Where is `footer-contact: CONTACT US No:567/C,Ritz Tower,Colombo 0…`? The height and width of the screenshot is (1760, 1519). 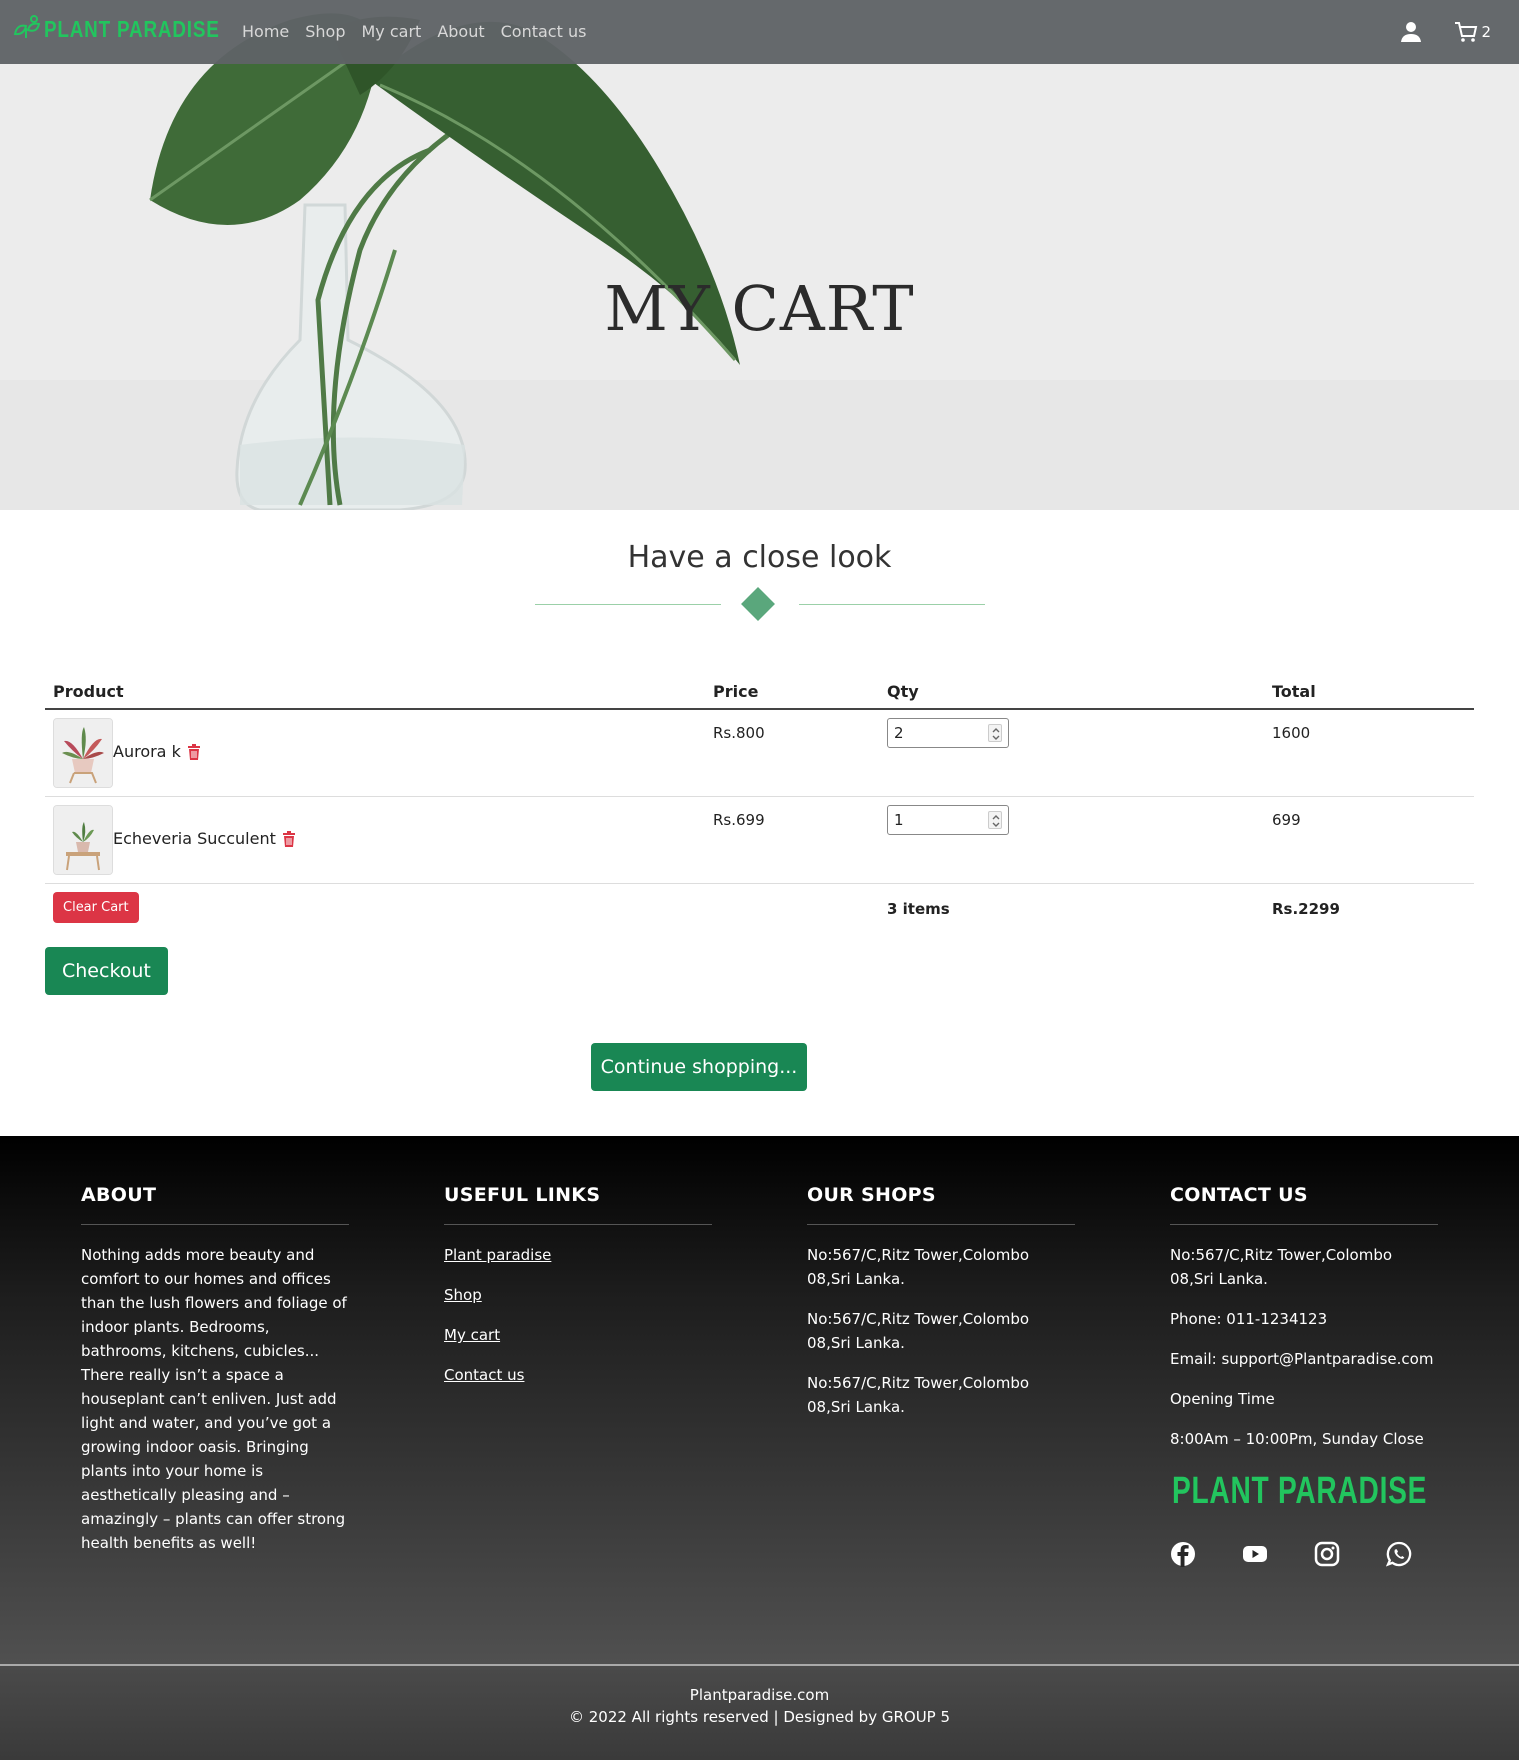 footer-contact: CONTACT US No:567/C,Ritz Tower,Colombo 0… is located at coordinates (1304, 1375).